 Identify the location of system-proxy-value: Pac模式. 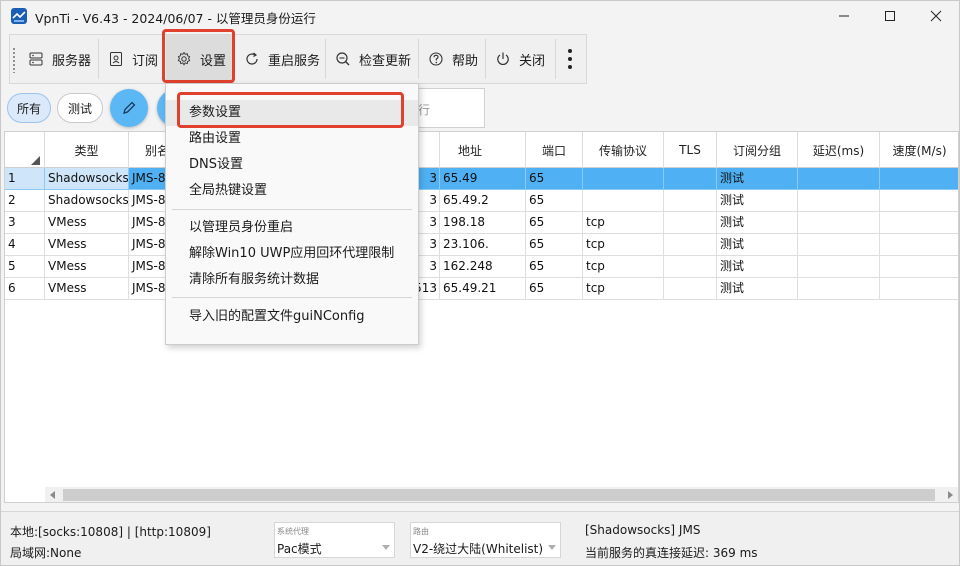
(299, 549).